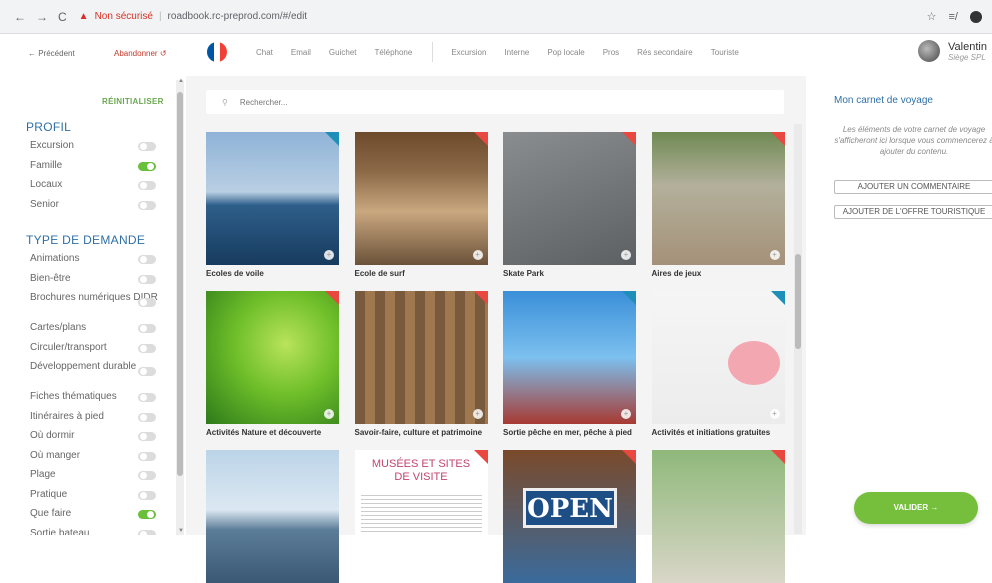 This screenshot has height=583, width=992. I want to click on offer-card: + Ecole de surf, so click(421, 205).